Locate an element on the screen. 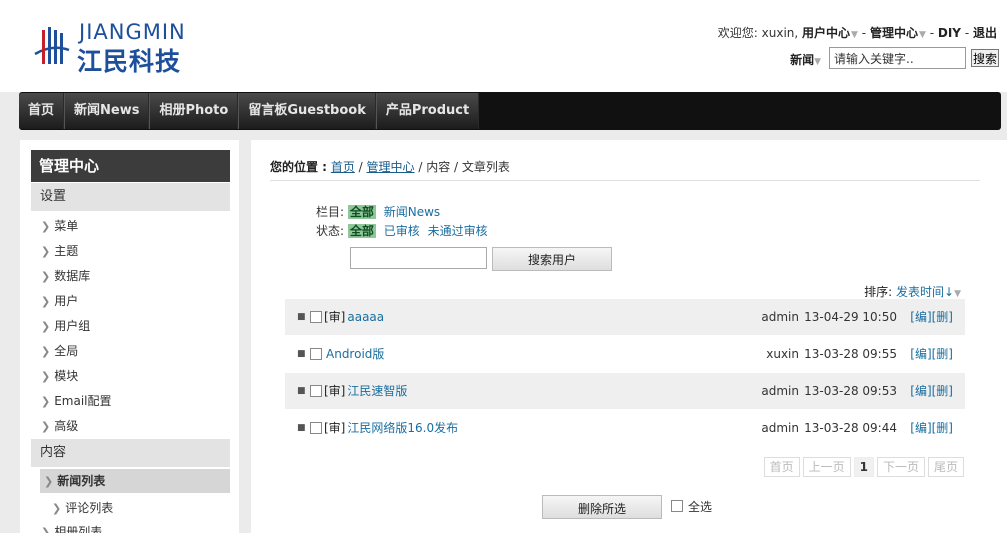 The image size is (1007, 533). sort-select: 发表时间↓ is located at coordinates (925, 292).